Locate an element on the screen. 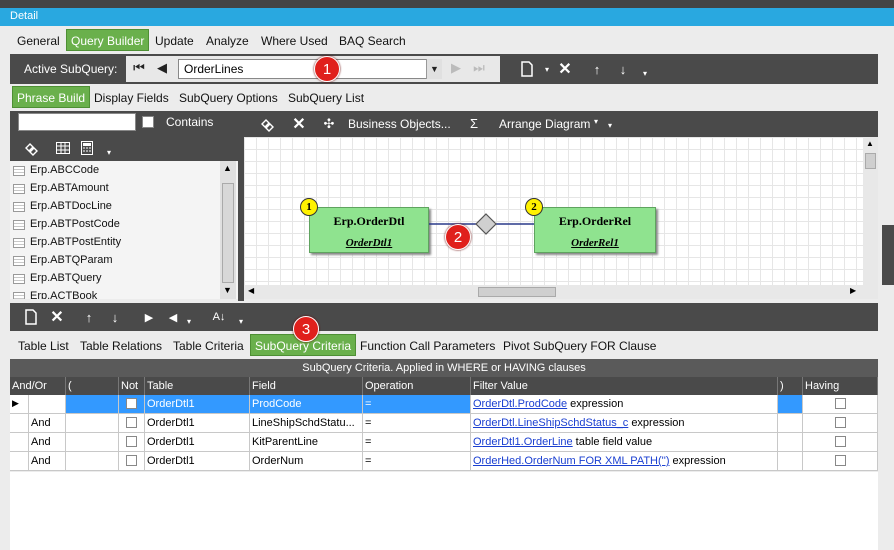 The width and height of the screenshot is (894, 550). column-header-open-paren: ( is located at coordinates (92, 386).